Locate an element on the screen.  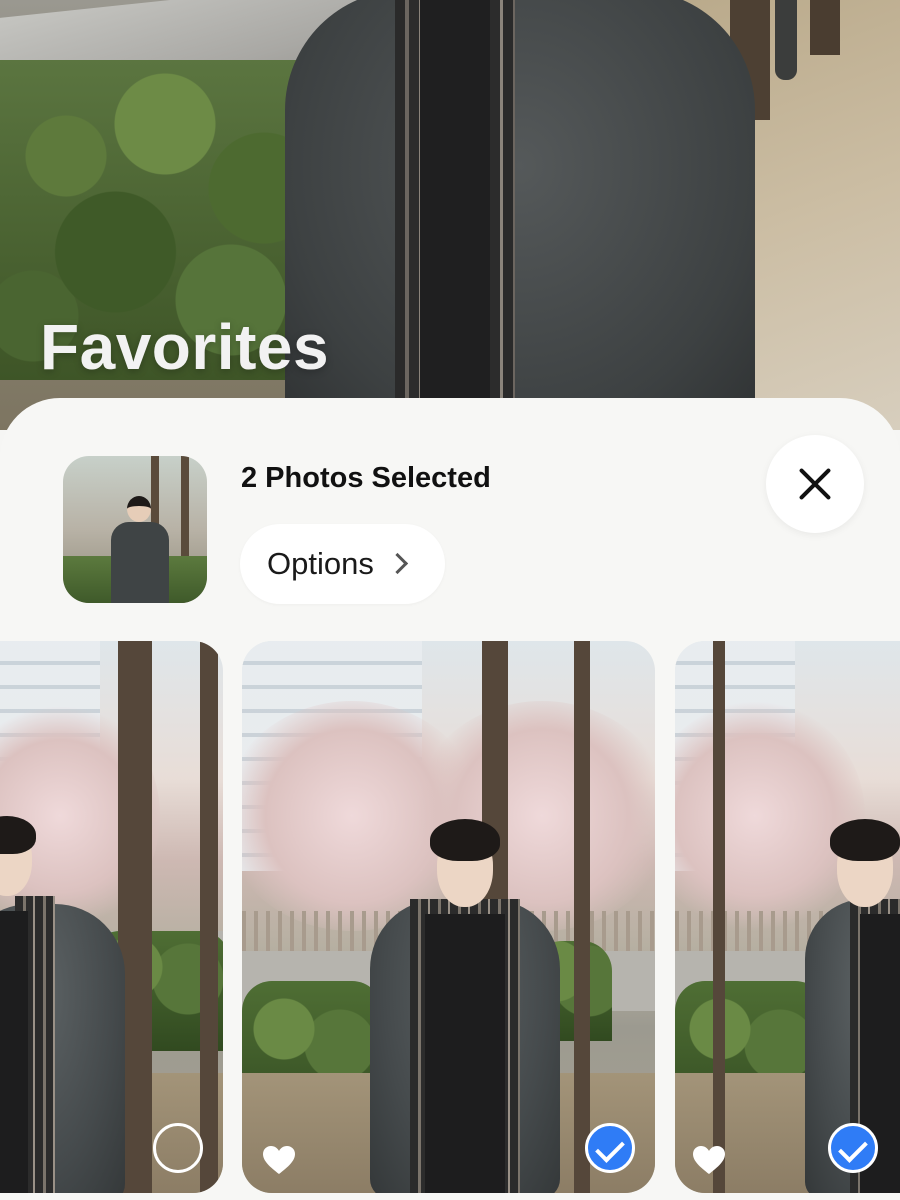
photo-lamp-post is located at coordinates (786, 40).